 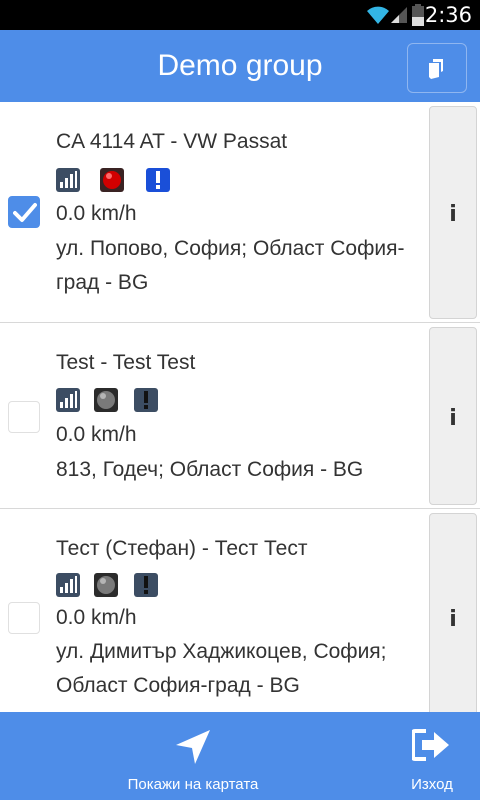 I want to click on copy-icon, so click(x=436, y=69).